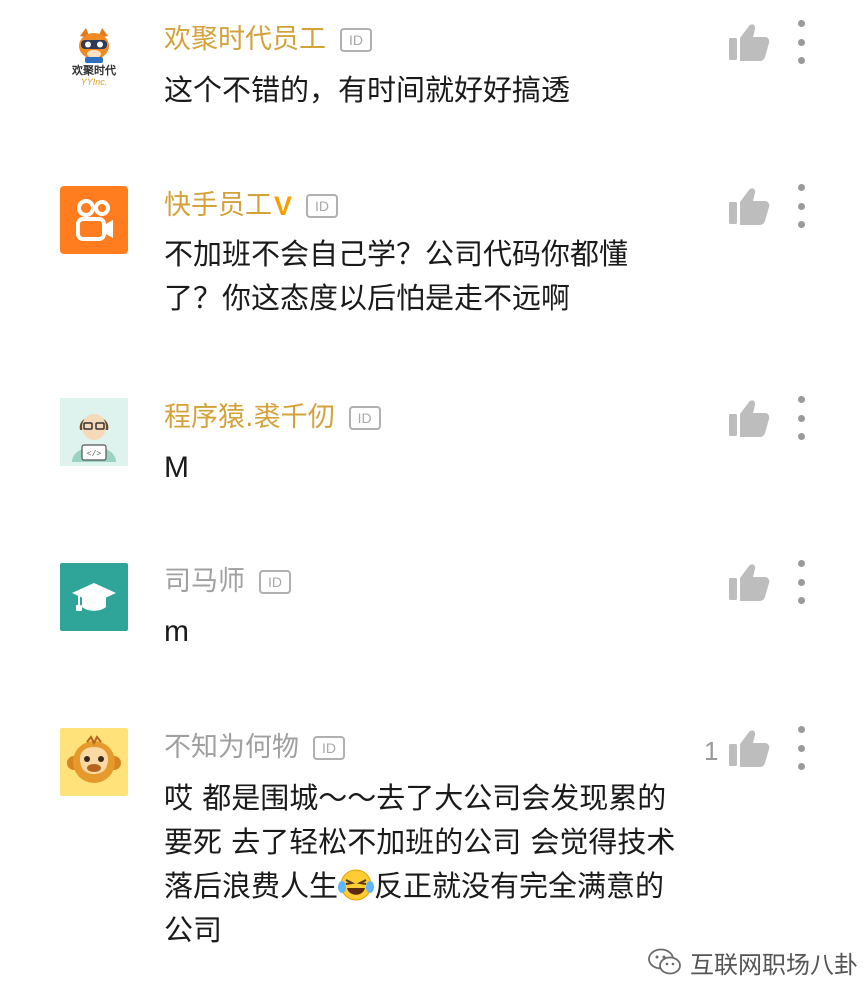  I want to click on watermark-text: 互联网职场八卦, so click(774, 964).